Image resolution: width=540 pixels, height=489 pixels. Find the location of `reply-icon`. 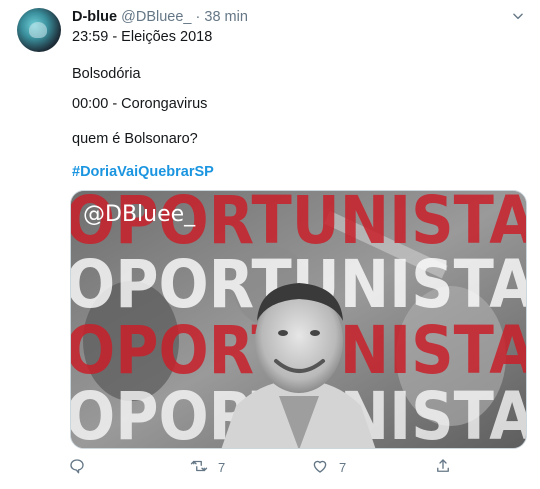

reply-icon is located at coordinates (77, 467).